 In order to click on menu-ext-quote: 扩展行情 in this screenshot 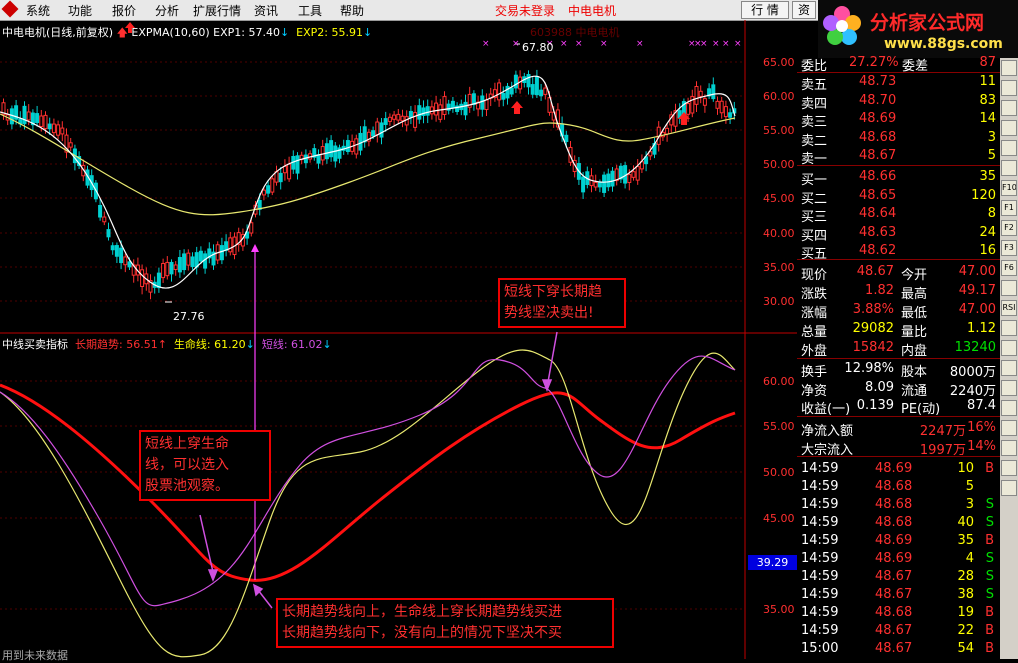, I will do `click(217, 10)`.